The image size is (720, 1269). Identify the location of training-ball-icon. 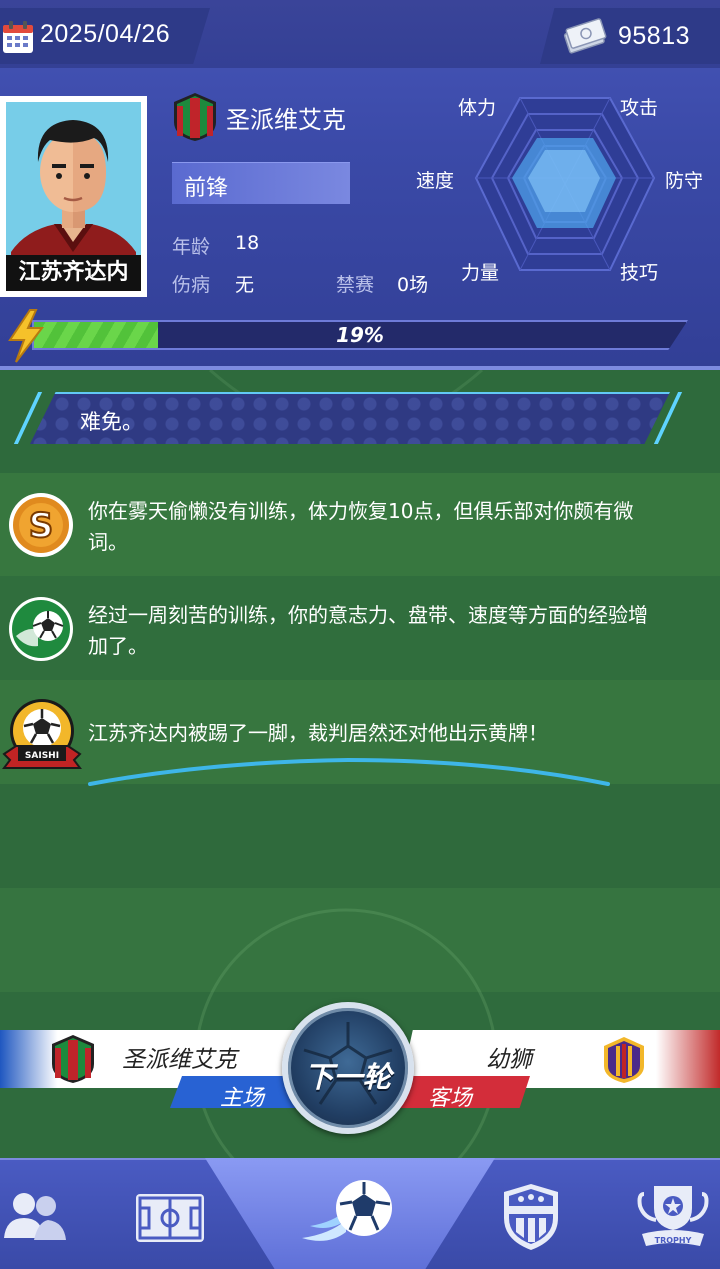
(41, 629).